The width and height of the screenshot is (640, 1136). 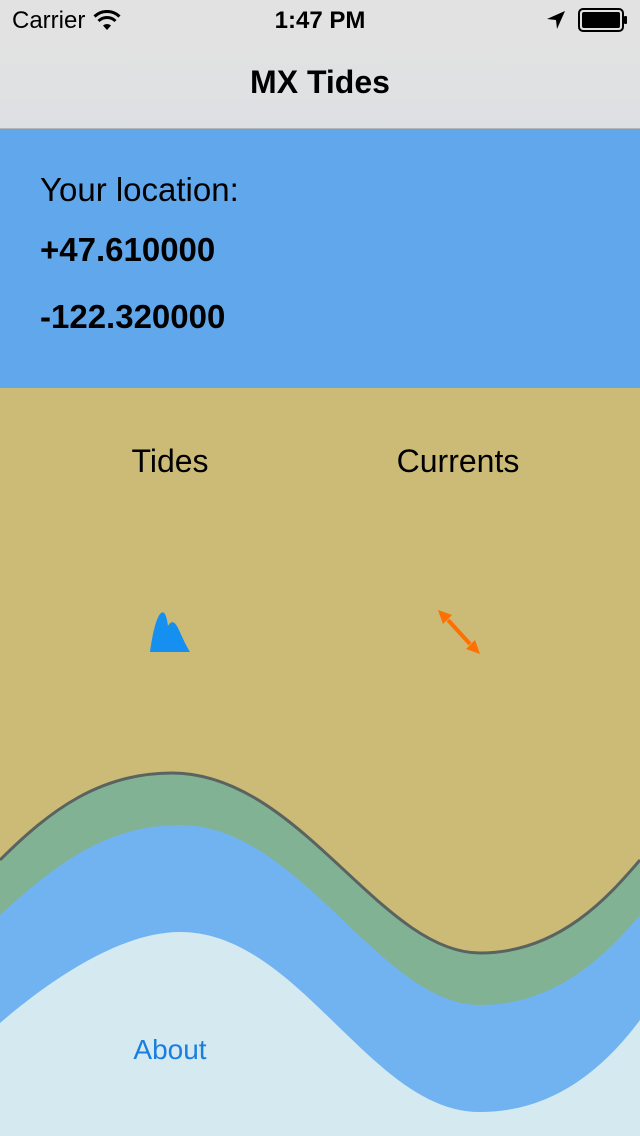 What do you see at coordinates (459, 632) in the screenshot?
I see `current-arrows-icon` at bounding box center [459, 632].